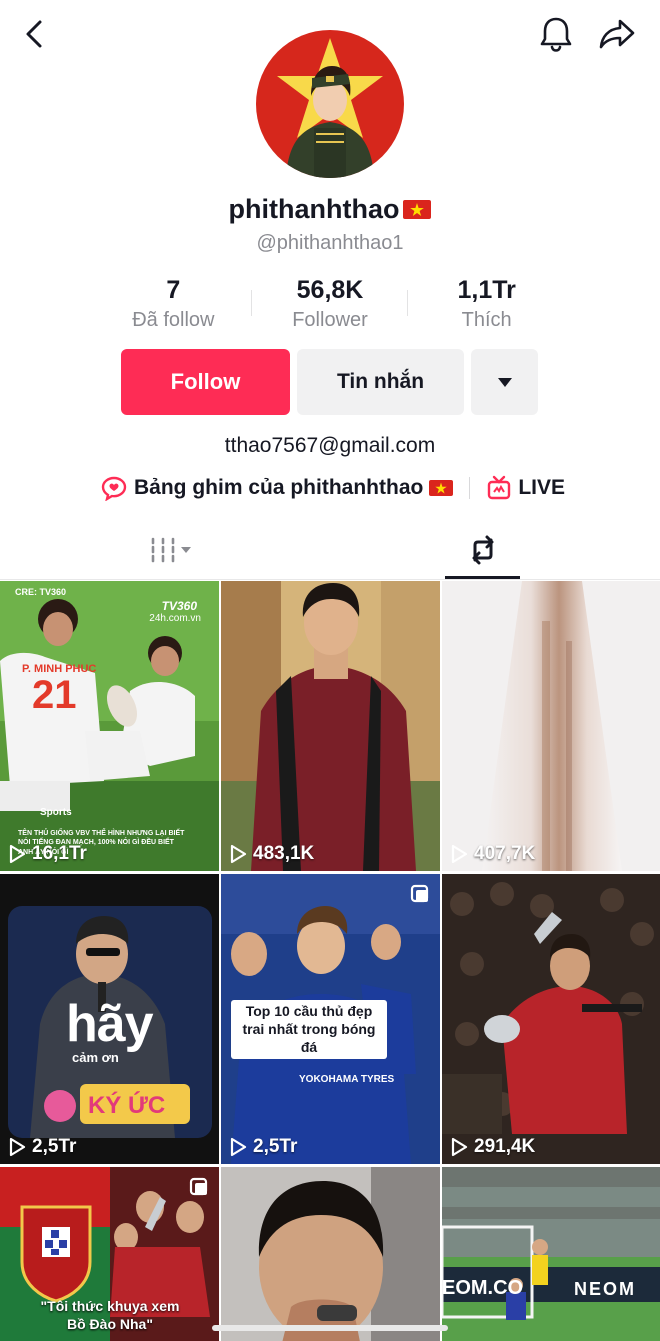 This screenshot has width=660, height=1341. What do you see at coordinates (551, 726) in the screenshot?
I see `video-thumbnail: 407,7K` at bounding box center [551, 726].